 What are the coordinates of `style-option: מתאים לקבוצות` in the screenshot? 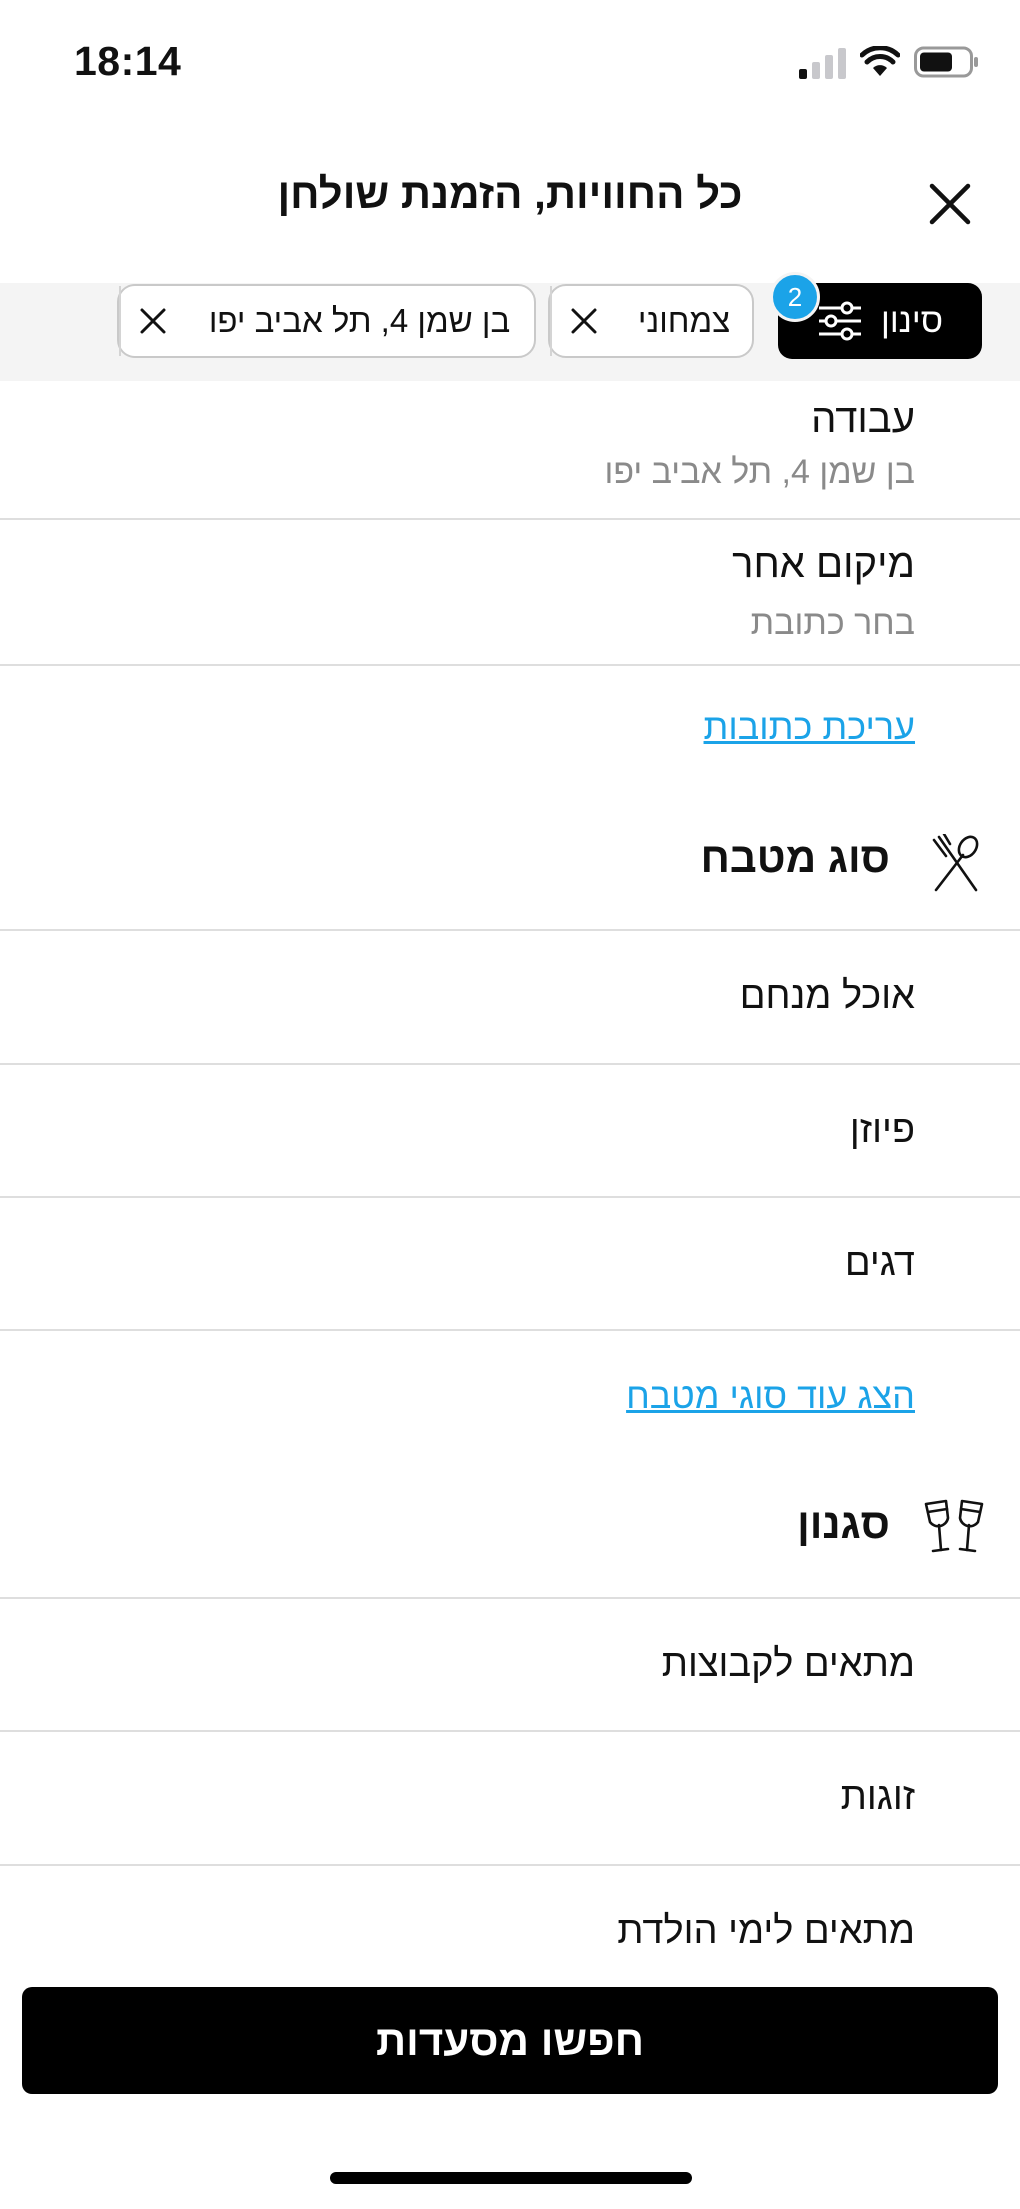 It's located at (510, 1665).